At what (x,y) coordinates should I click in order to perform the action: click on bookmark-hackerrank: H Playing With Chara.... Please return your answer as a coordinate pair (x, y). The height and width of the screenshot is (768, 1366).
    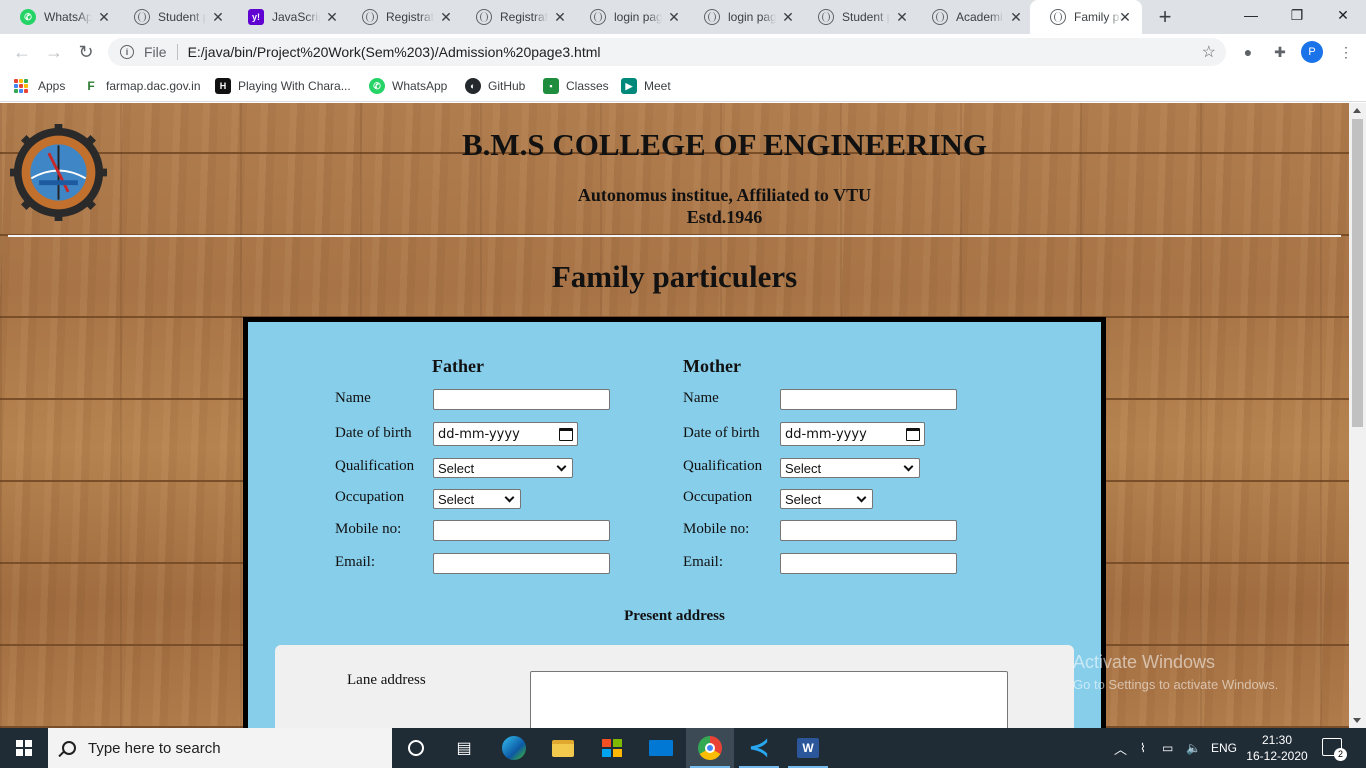
    Looking at the image, I should click on (283, 86).